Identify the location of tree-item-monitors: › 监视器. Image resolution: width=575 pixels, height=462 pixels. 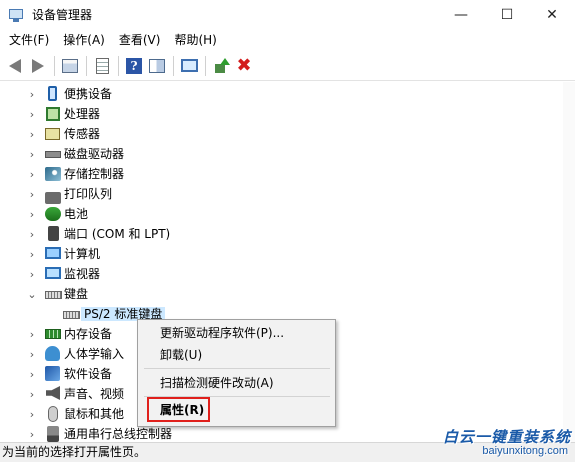
(287, 274).